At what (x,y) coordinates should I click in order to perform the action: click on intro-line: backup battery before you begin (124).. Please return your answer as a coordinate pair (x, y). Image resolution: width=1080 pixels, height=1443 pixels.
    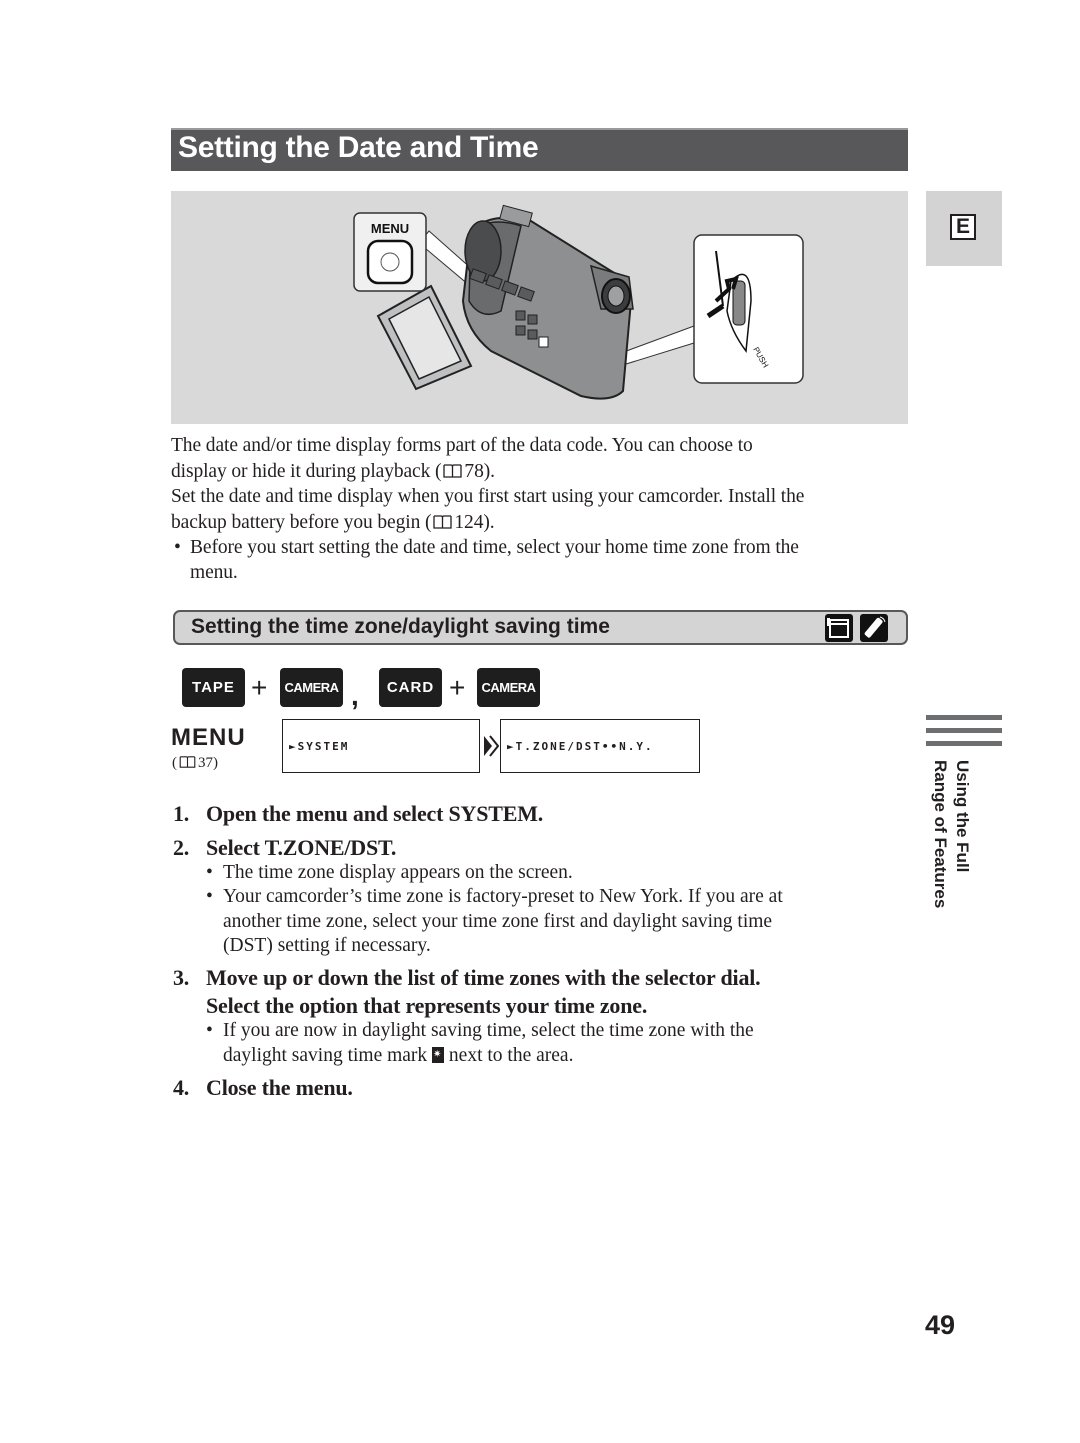
    Looking at the image, I should click on (333, 522).